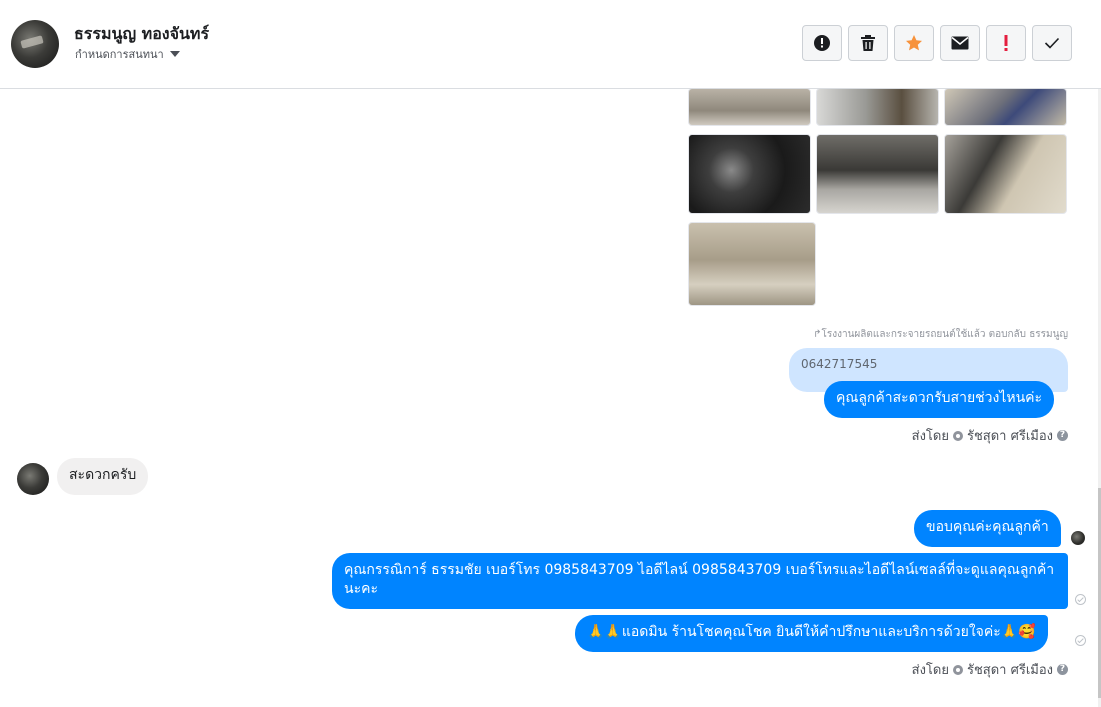 This screenshot has width=1101, height=707. Describe the element at coordinates (35, 44) in the screenshot. I see `contact-avatar` at that location.